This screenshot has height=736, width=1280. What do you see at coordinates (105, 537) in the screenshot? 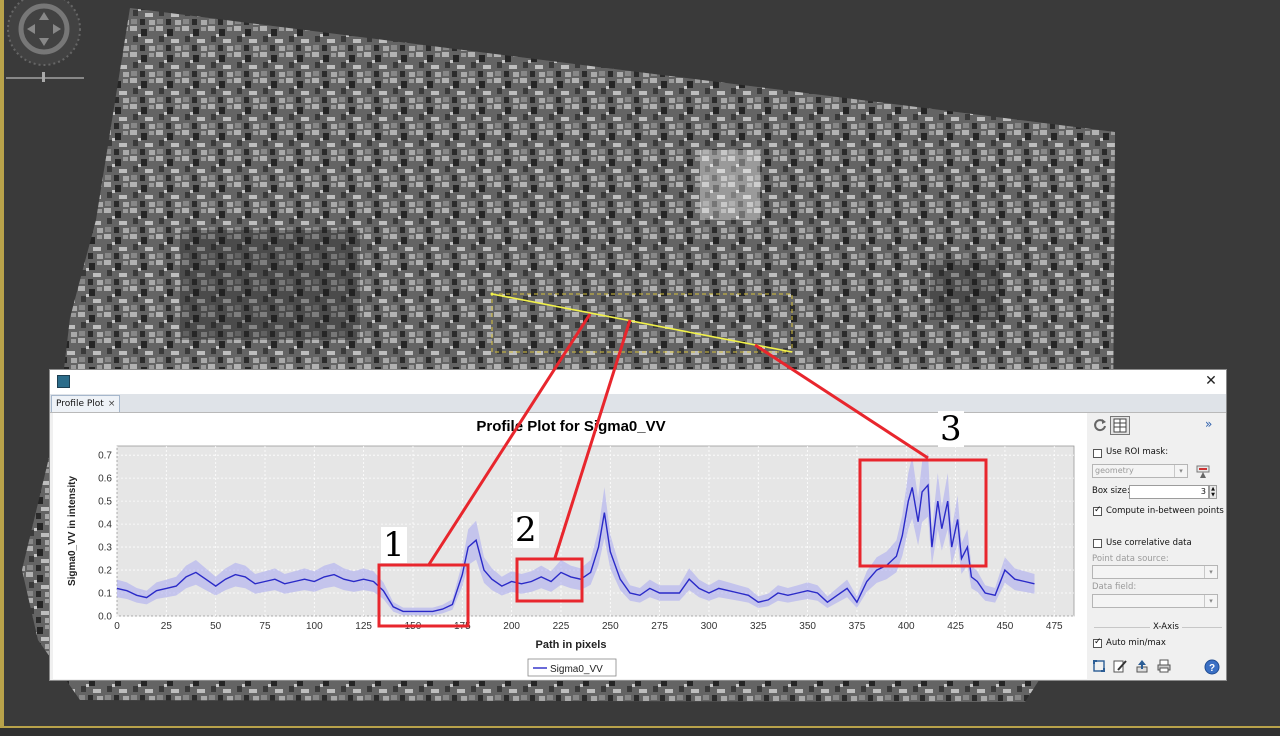
I see `y-axis-ticks: 0.0 0.1 0.2 0.3 0.4 0.5 0.6 0.7` at bounding box center [105, 537].